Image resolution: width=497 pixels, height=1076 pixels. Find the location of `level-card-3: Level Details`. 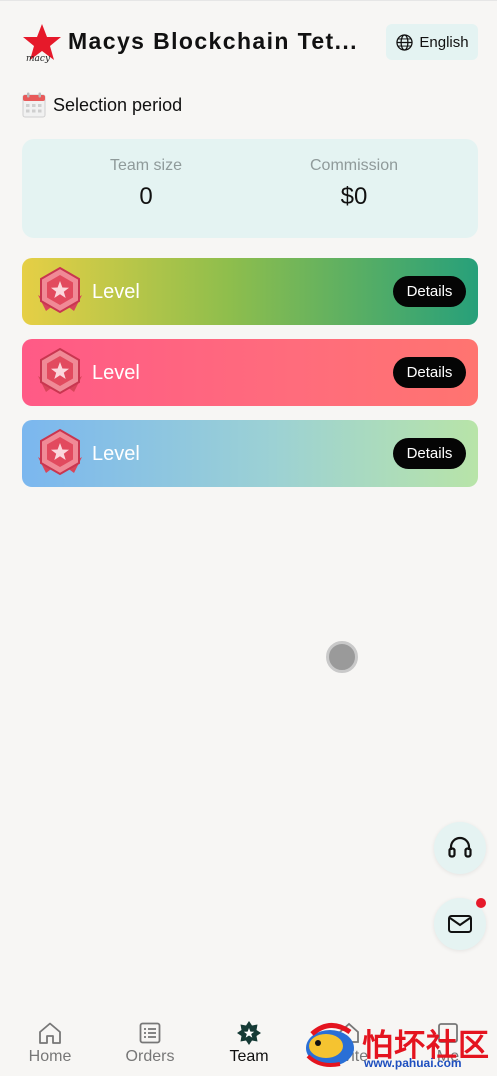

level-card-3: Level Details is located at coordinates (250, 453).